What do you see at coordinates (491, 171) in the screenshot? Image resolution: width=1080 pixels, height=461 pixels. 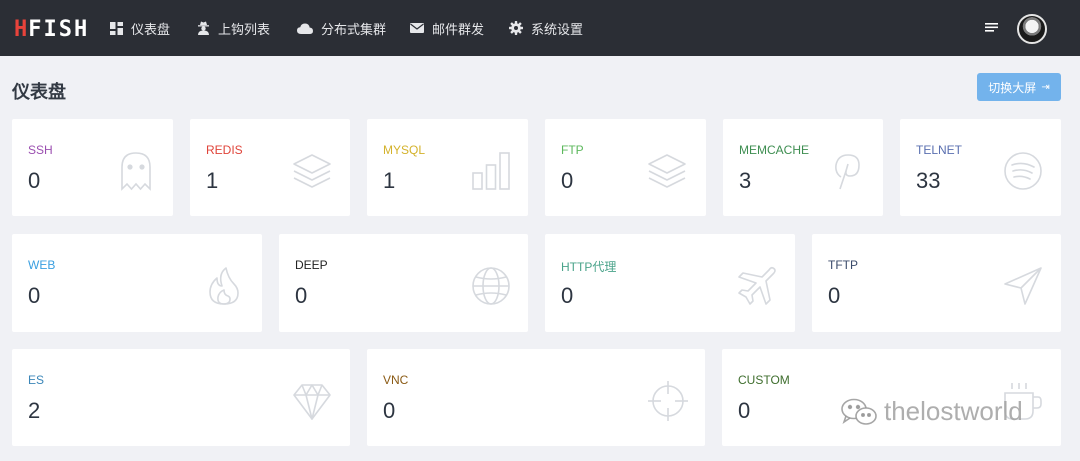 I see `bar-chart-icon` at bounding box center [491, 171].